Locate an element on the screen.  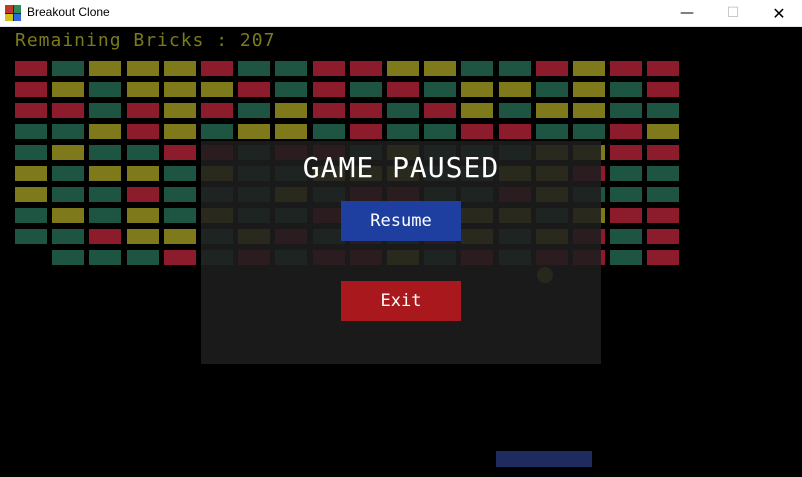
resume-button: Resume is located at coordinates (401, 221).